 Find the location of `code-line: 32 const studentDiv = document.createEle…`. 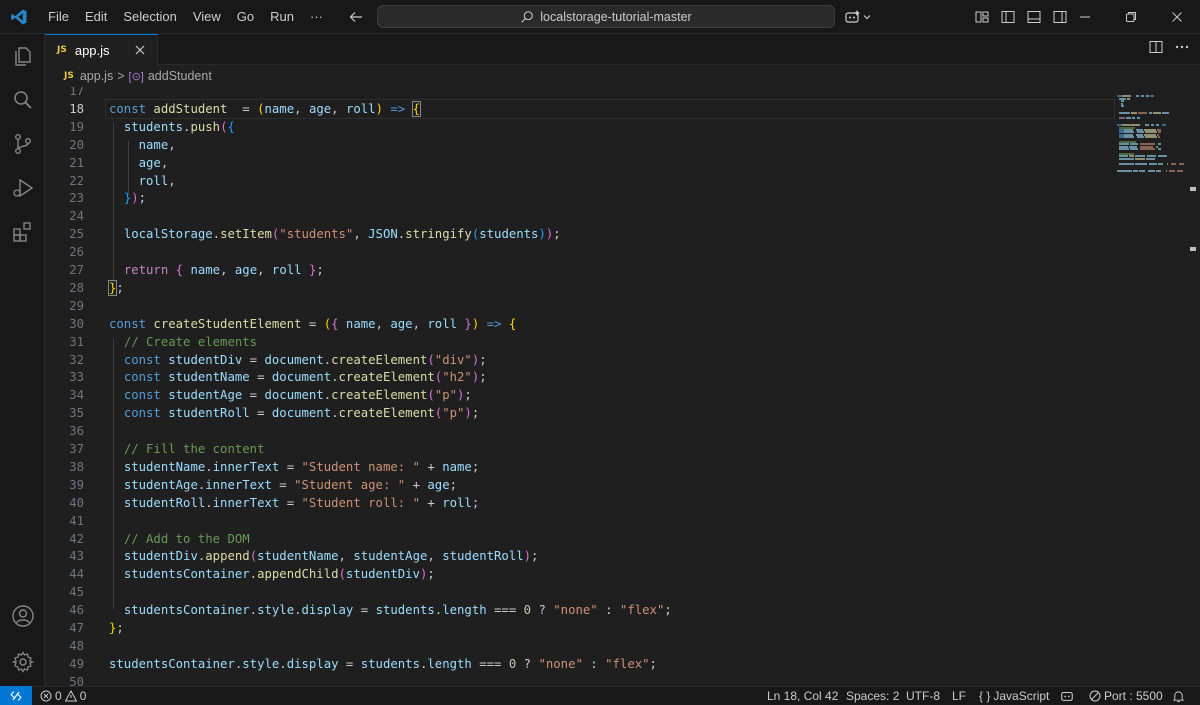

code-line: 32 const studentDiv = document.createEle… is located at coordinates (580, 360).